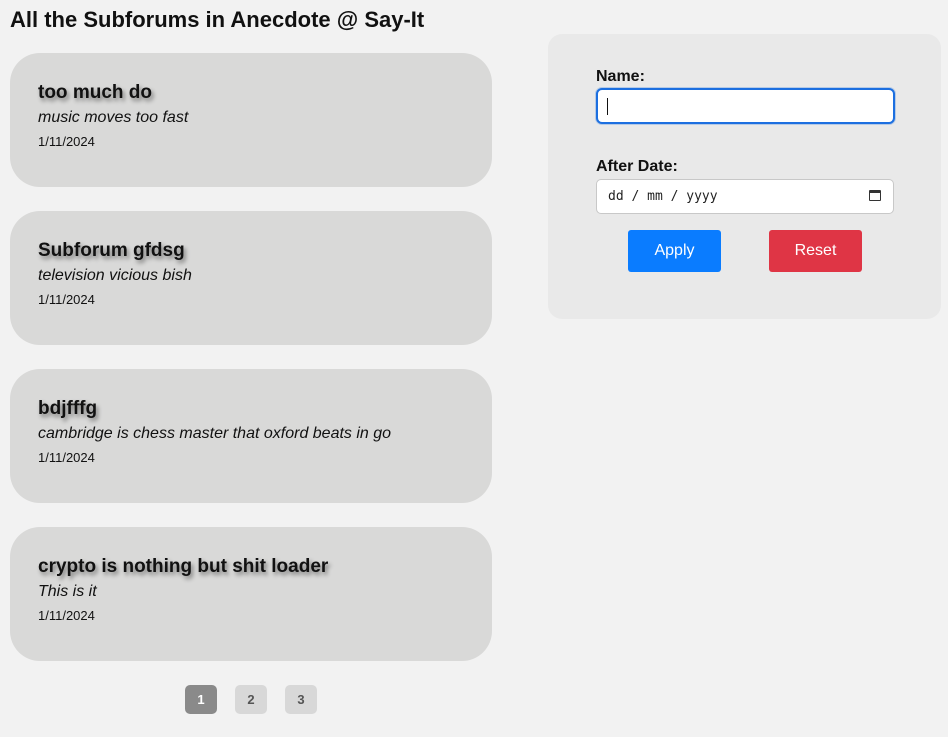  Describe the element at coordinates (875, 195) in the screenshot. I see `calendar-icon` at that location.